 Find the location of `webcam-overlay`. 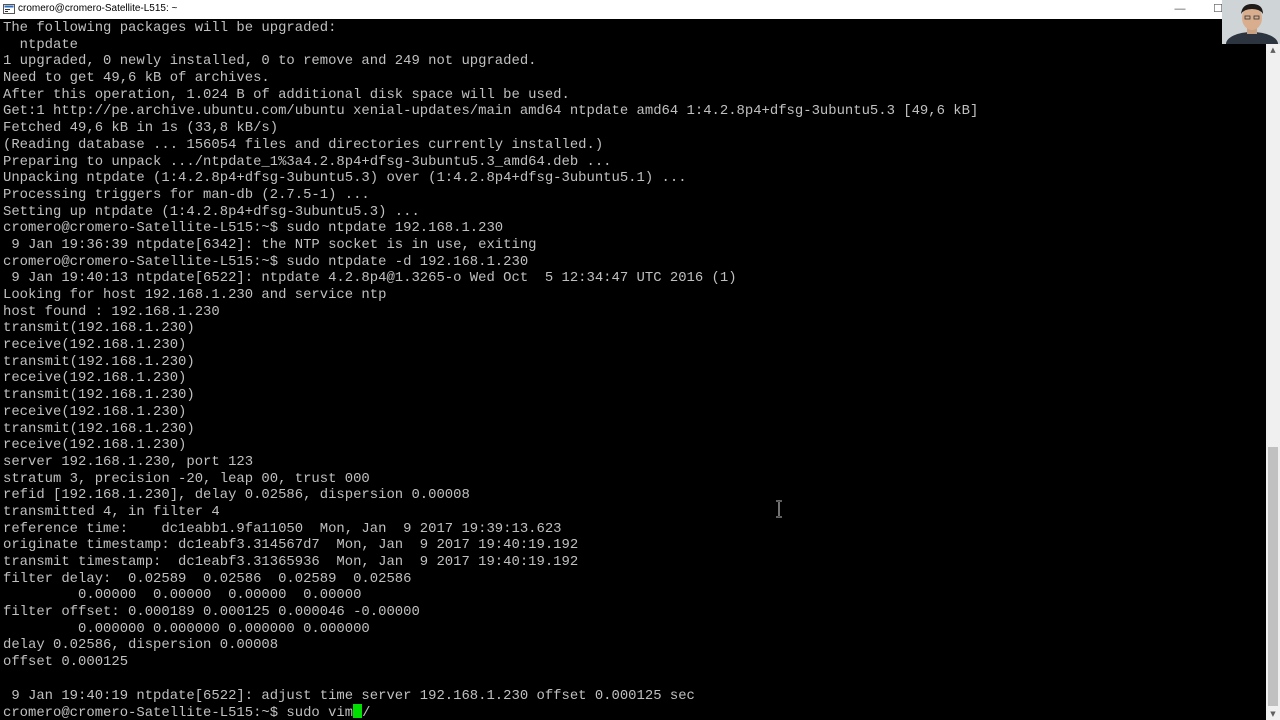

webcam-overlay is located at coordinates (1251, 22).